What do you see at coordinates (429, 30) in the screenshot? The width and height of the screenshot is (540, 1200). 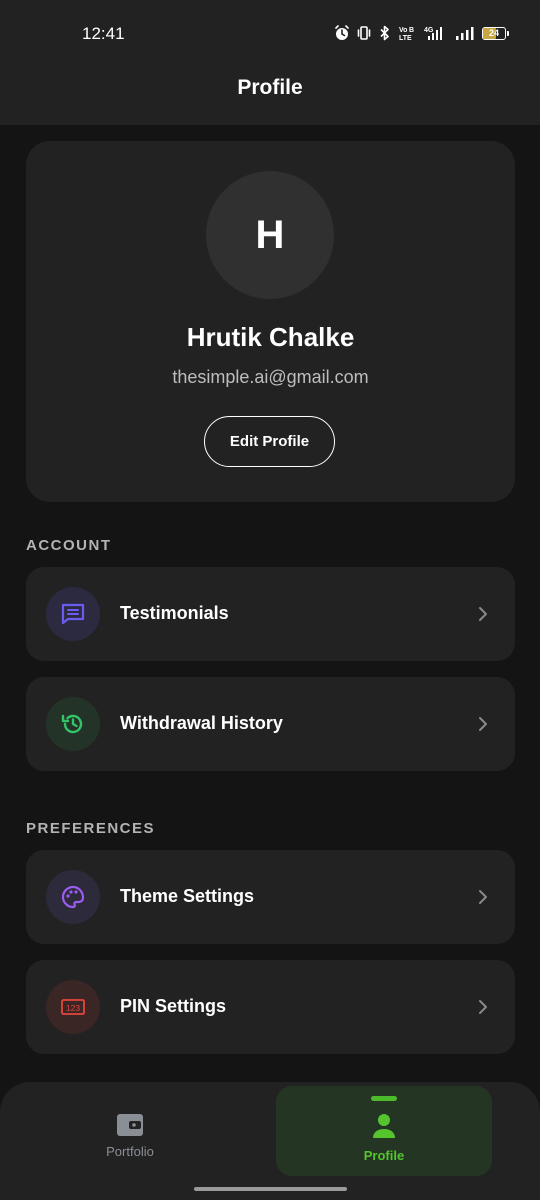 I see `network-label: 4G` at bounding box center [429, 30].